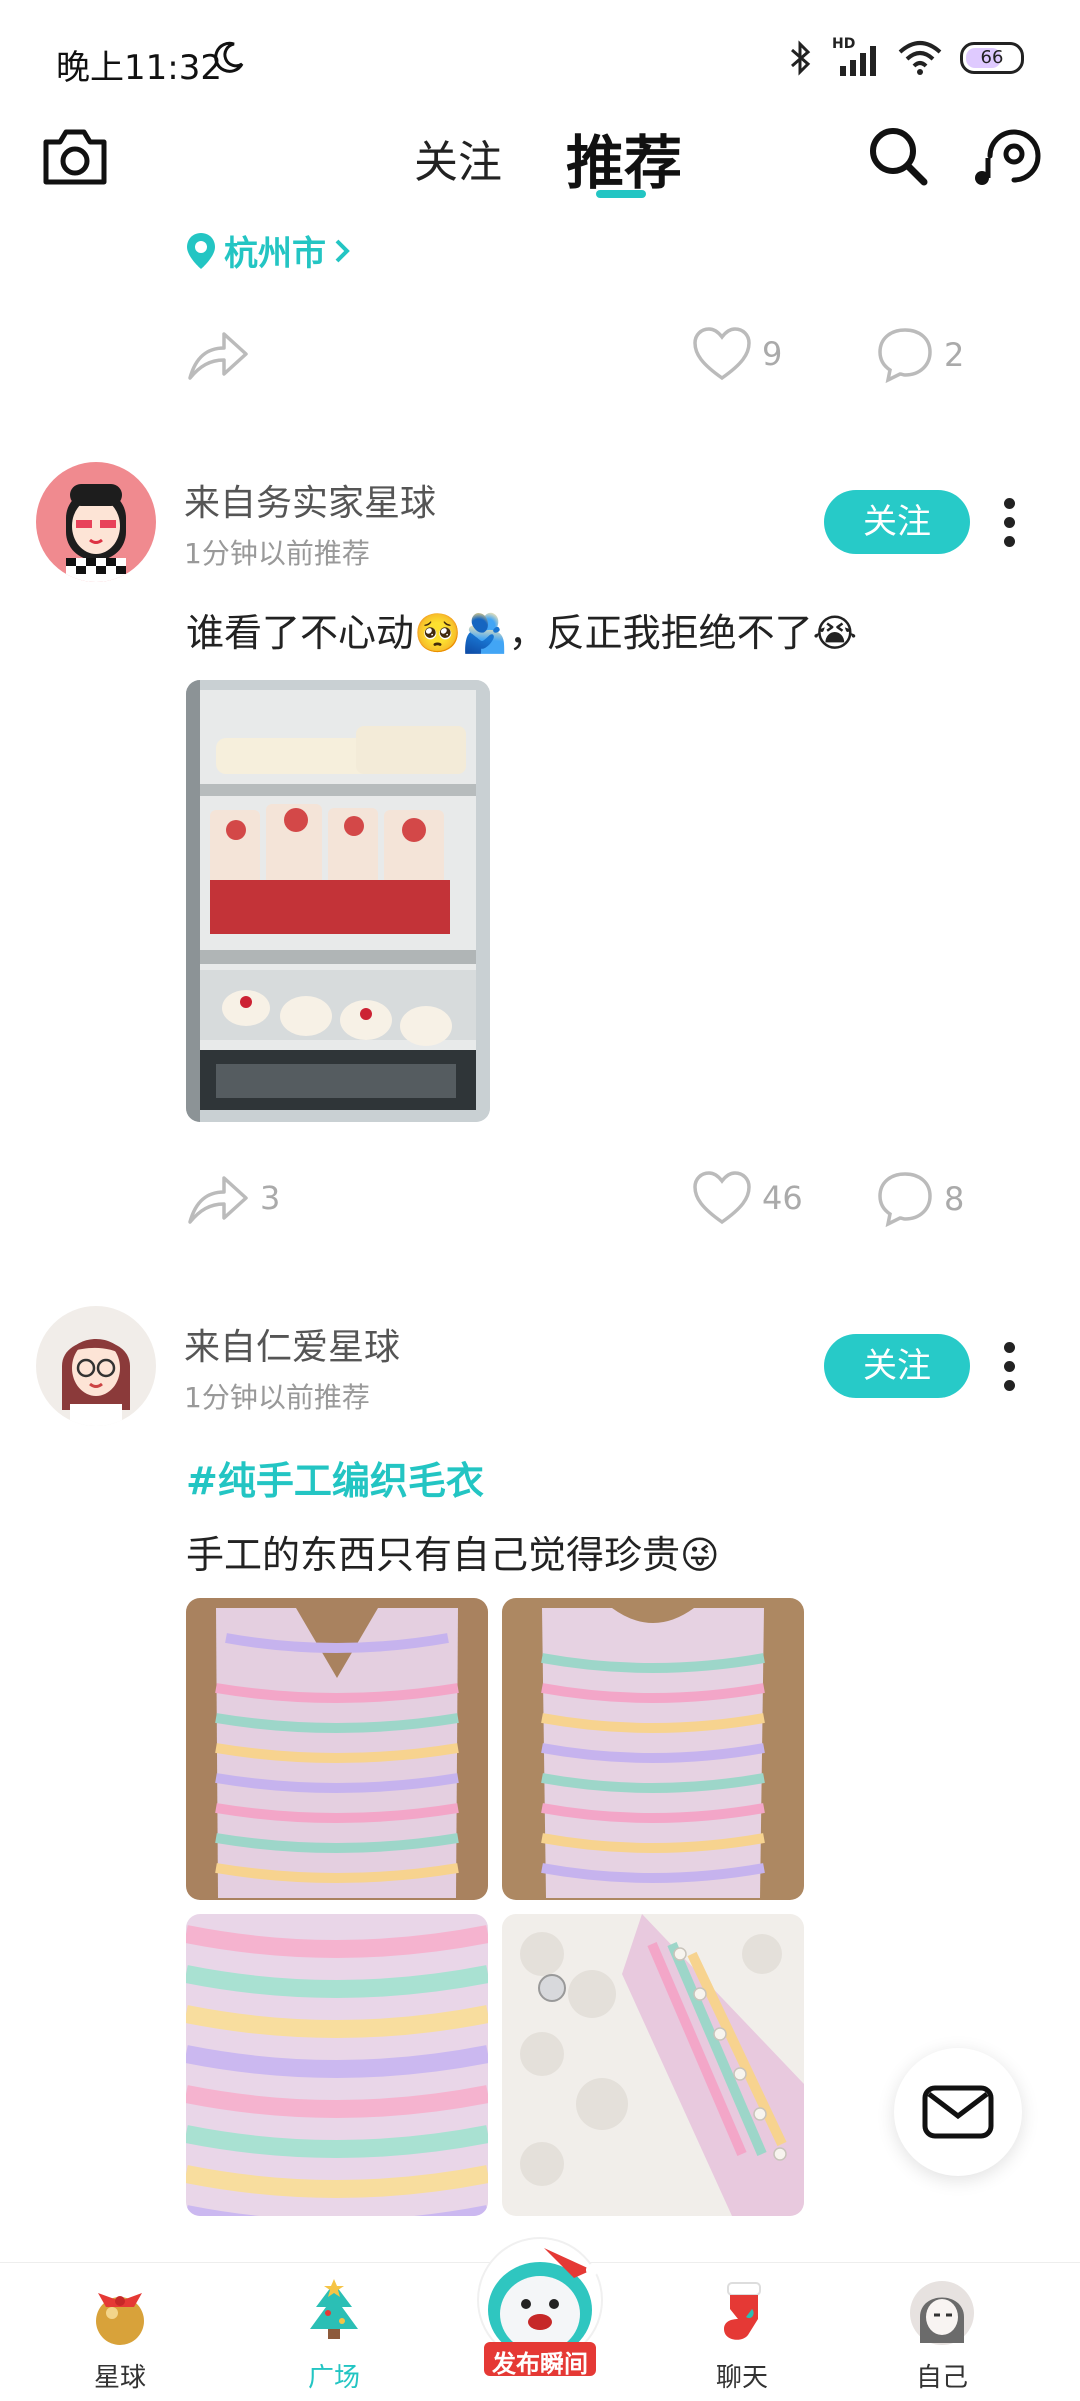 This screenshot has width=1080, height=2401. I want to click on nav-me: 自己, so click(942, 2335).